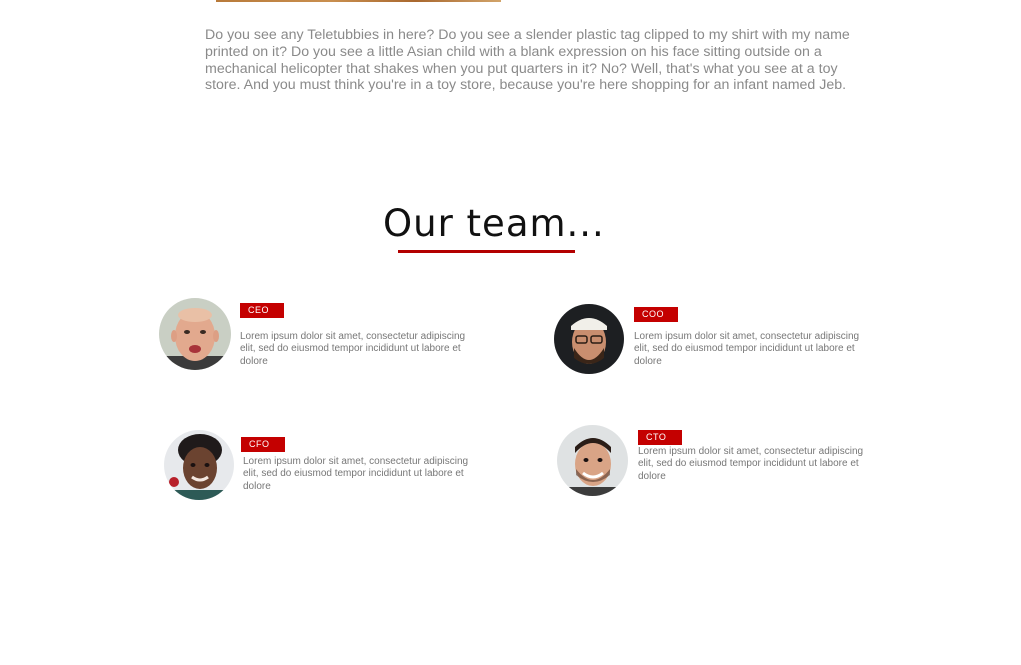 The width and height of the screenshot is (1021, 665). What do you see at coordinates (592, 460) in the screenshot?
I see `avatar-cto` at bounding box center [592, 460].